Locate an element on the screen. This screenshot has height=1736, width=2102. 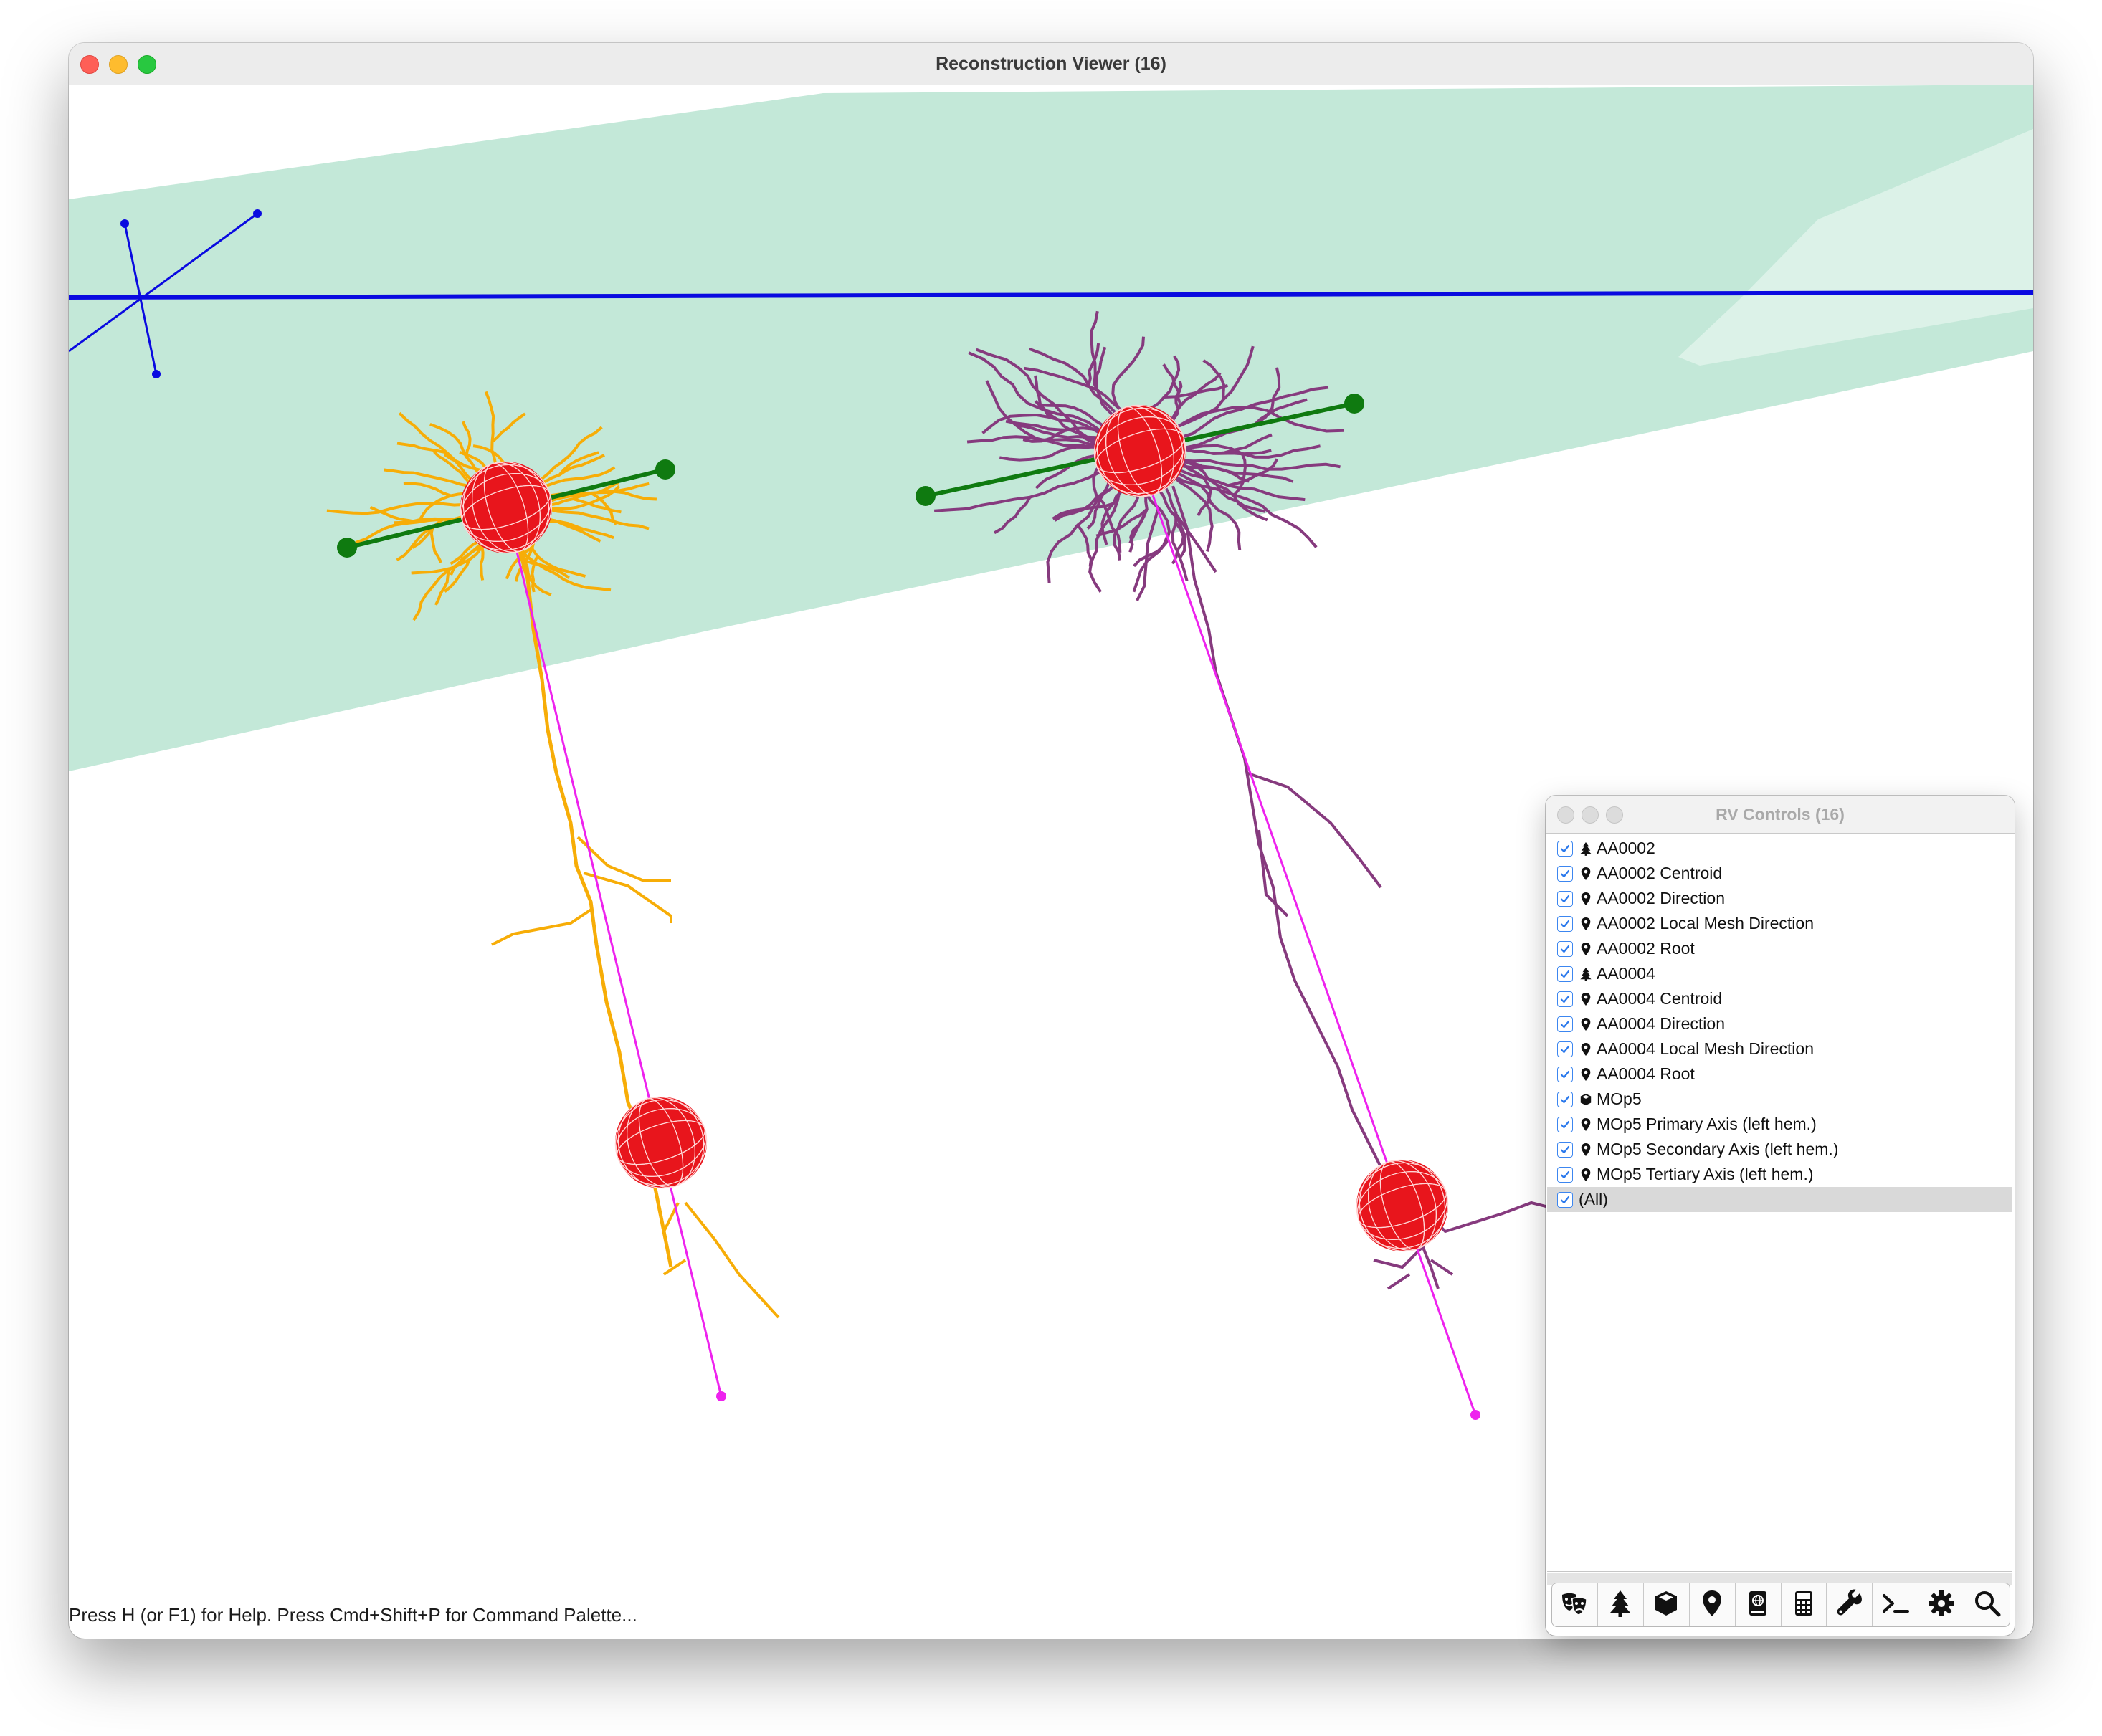
scene-item-label: AA0002 Root is located at coordinates (1646, 948).